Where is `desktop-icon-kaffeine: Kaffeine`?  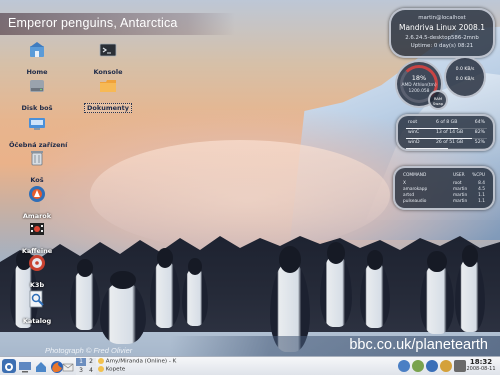
desktop-icon-kaffeine: Kaffeine is located at coordinates (37, 238).